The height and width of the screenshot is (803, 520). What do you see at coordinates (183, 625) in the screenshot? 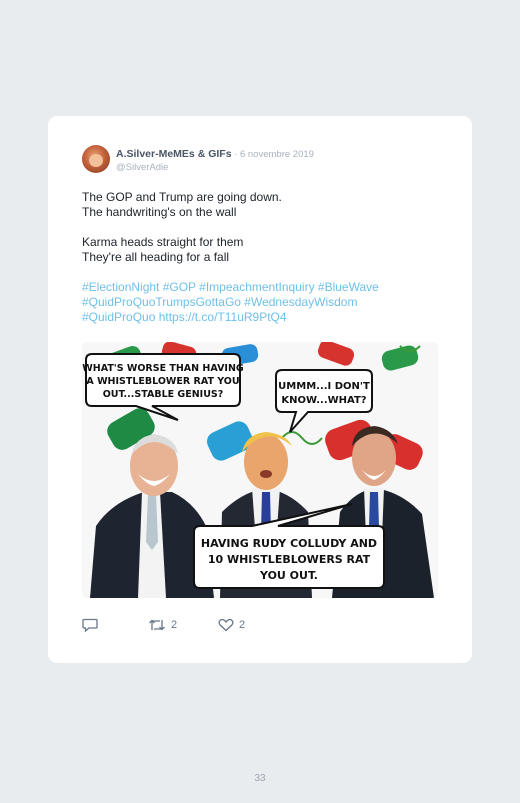
I see `retweet-button: 2` at bounding box center [183, 625].